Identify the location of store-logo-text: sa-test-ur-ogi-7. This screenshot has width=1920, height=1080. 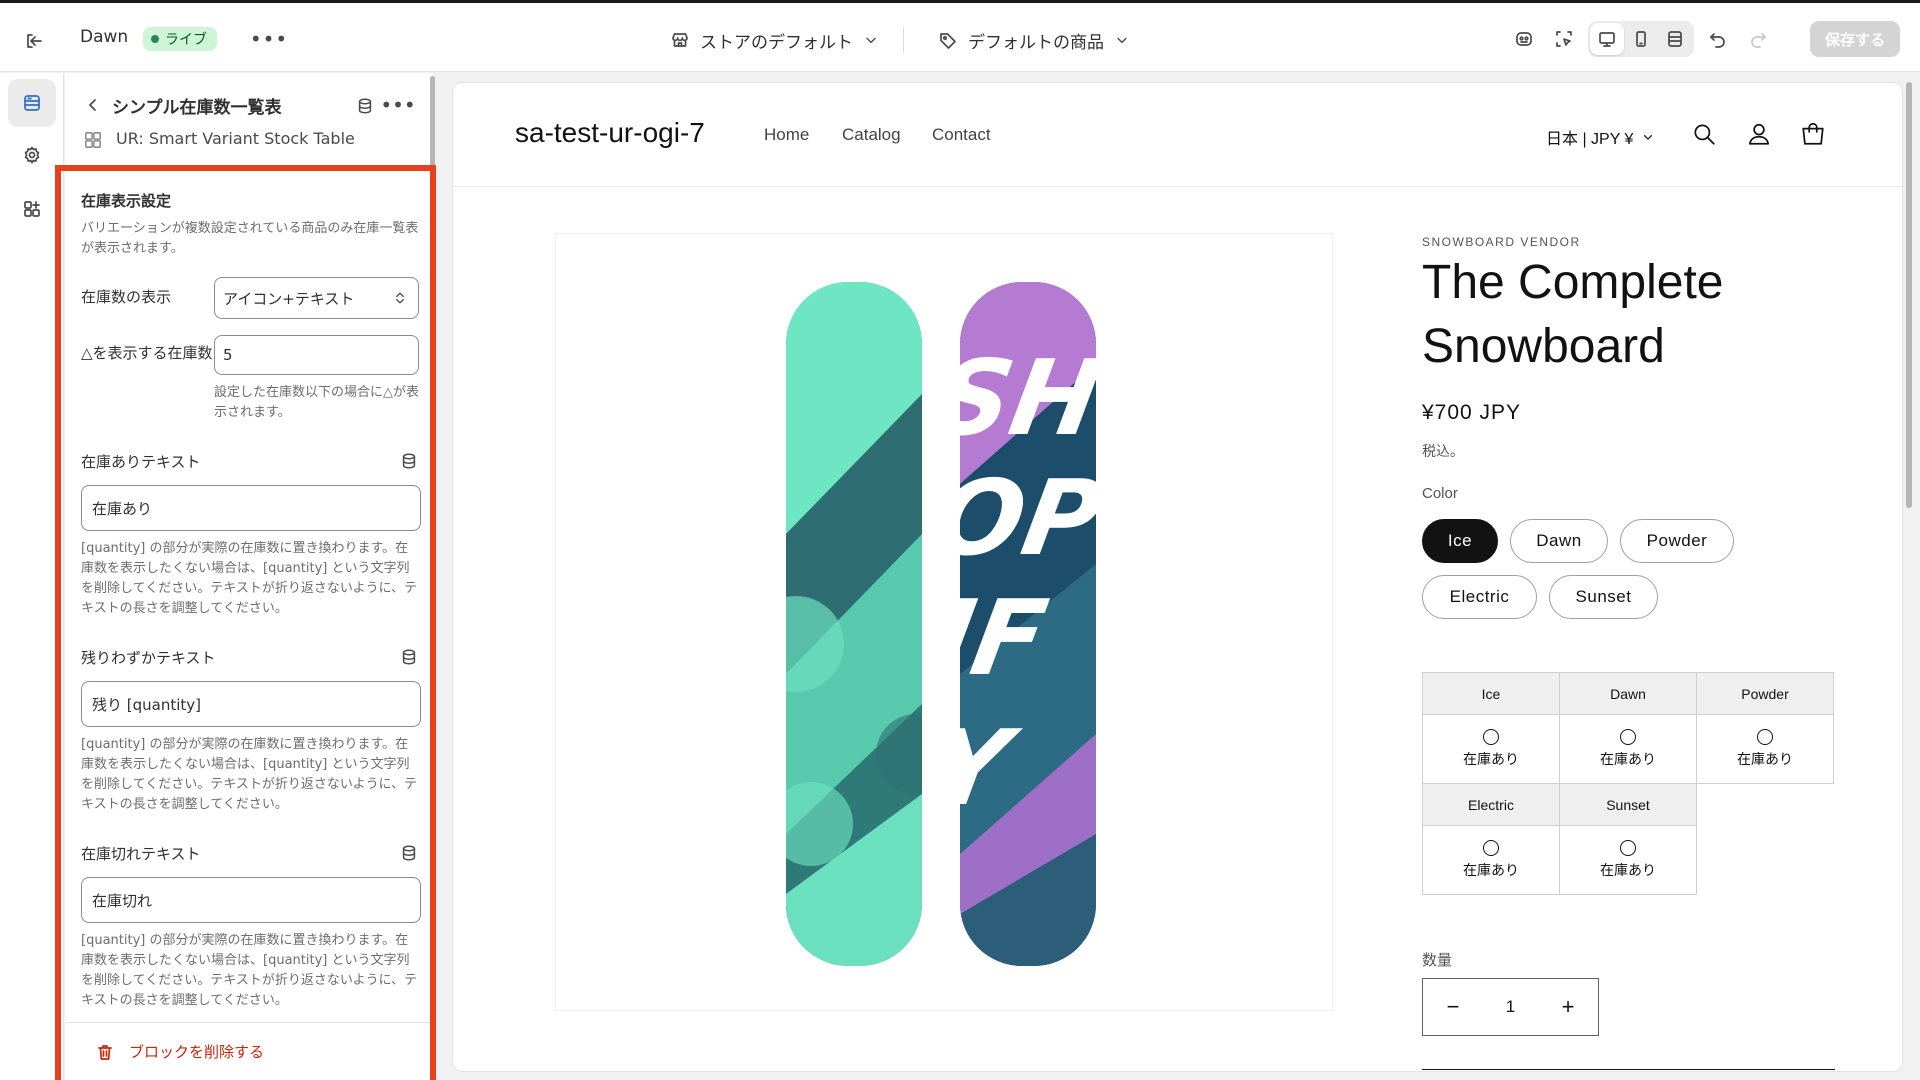
(610, 133).